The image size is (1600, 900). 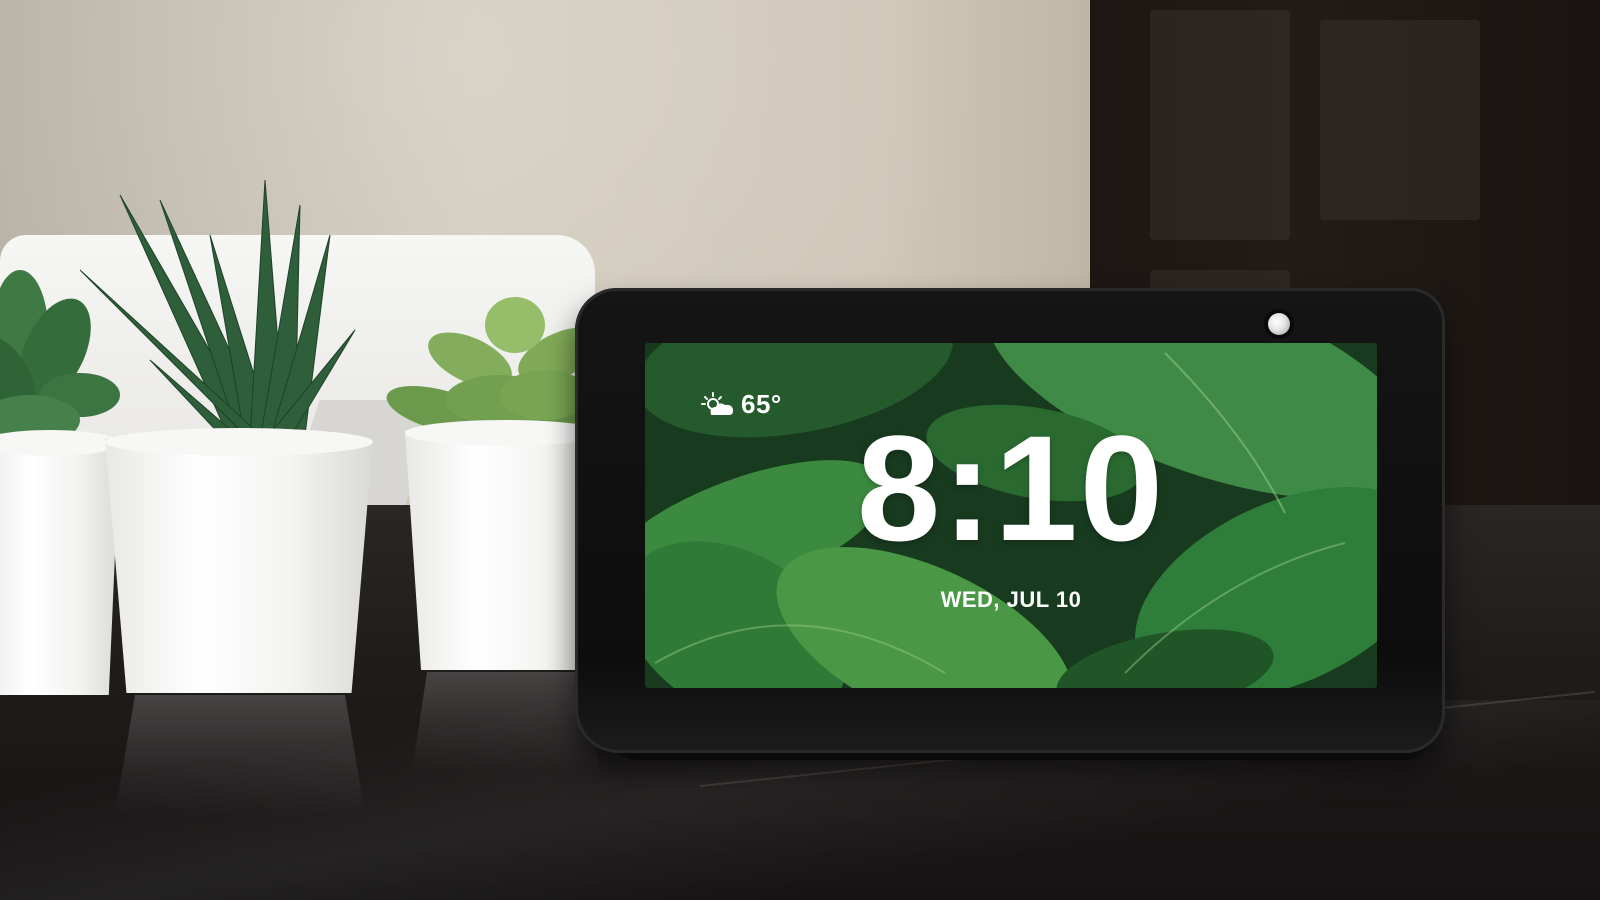 What do you see at coordinates (1011, 488) in the screenshot?
I see `clock-time: 8:10` at bounding box center [1011, 488].